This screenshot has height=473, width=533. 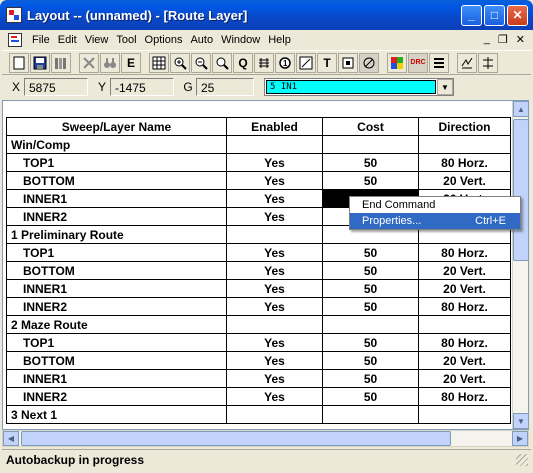 What do you see at coordinates (110, 62) in the screenshot?
I see `binoculars-icon` at bounding box center [110, 62].